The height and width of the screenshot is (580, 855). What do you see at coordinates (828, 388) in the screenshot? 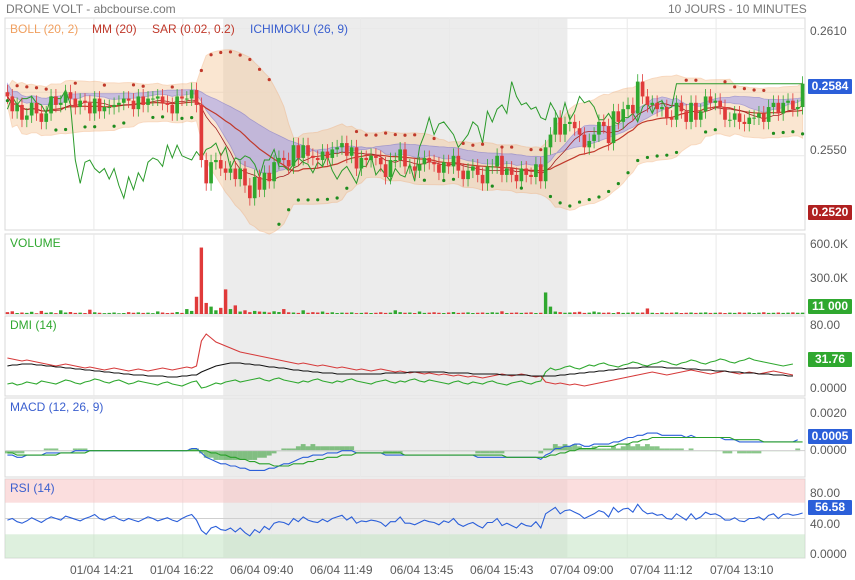
I see `dmi-ytick-1: 0.0000` at bounding box center [828, 388].